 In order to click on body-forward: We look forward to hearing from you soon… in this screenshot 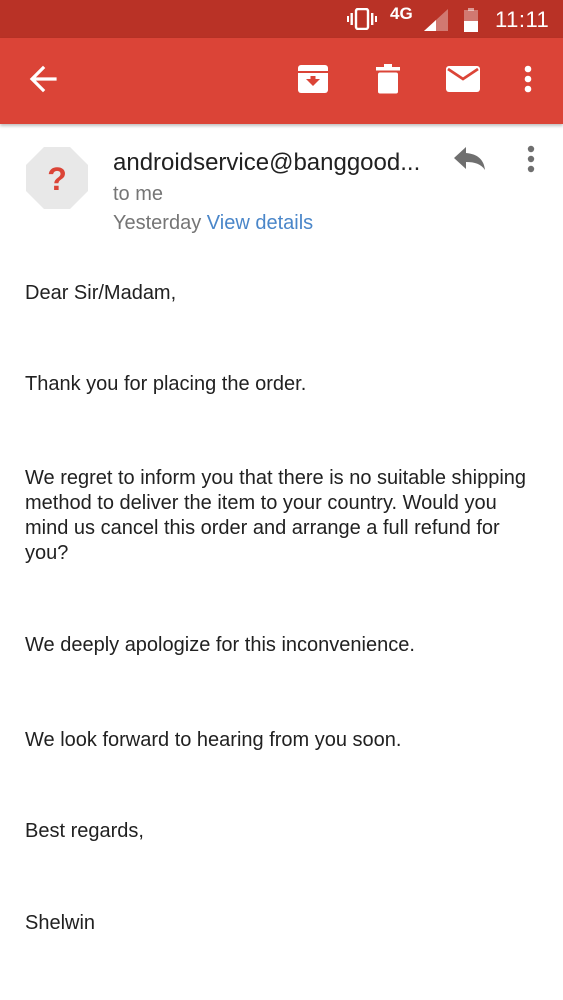, I will do `click(213, 740)`.